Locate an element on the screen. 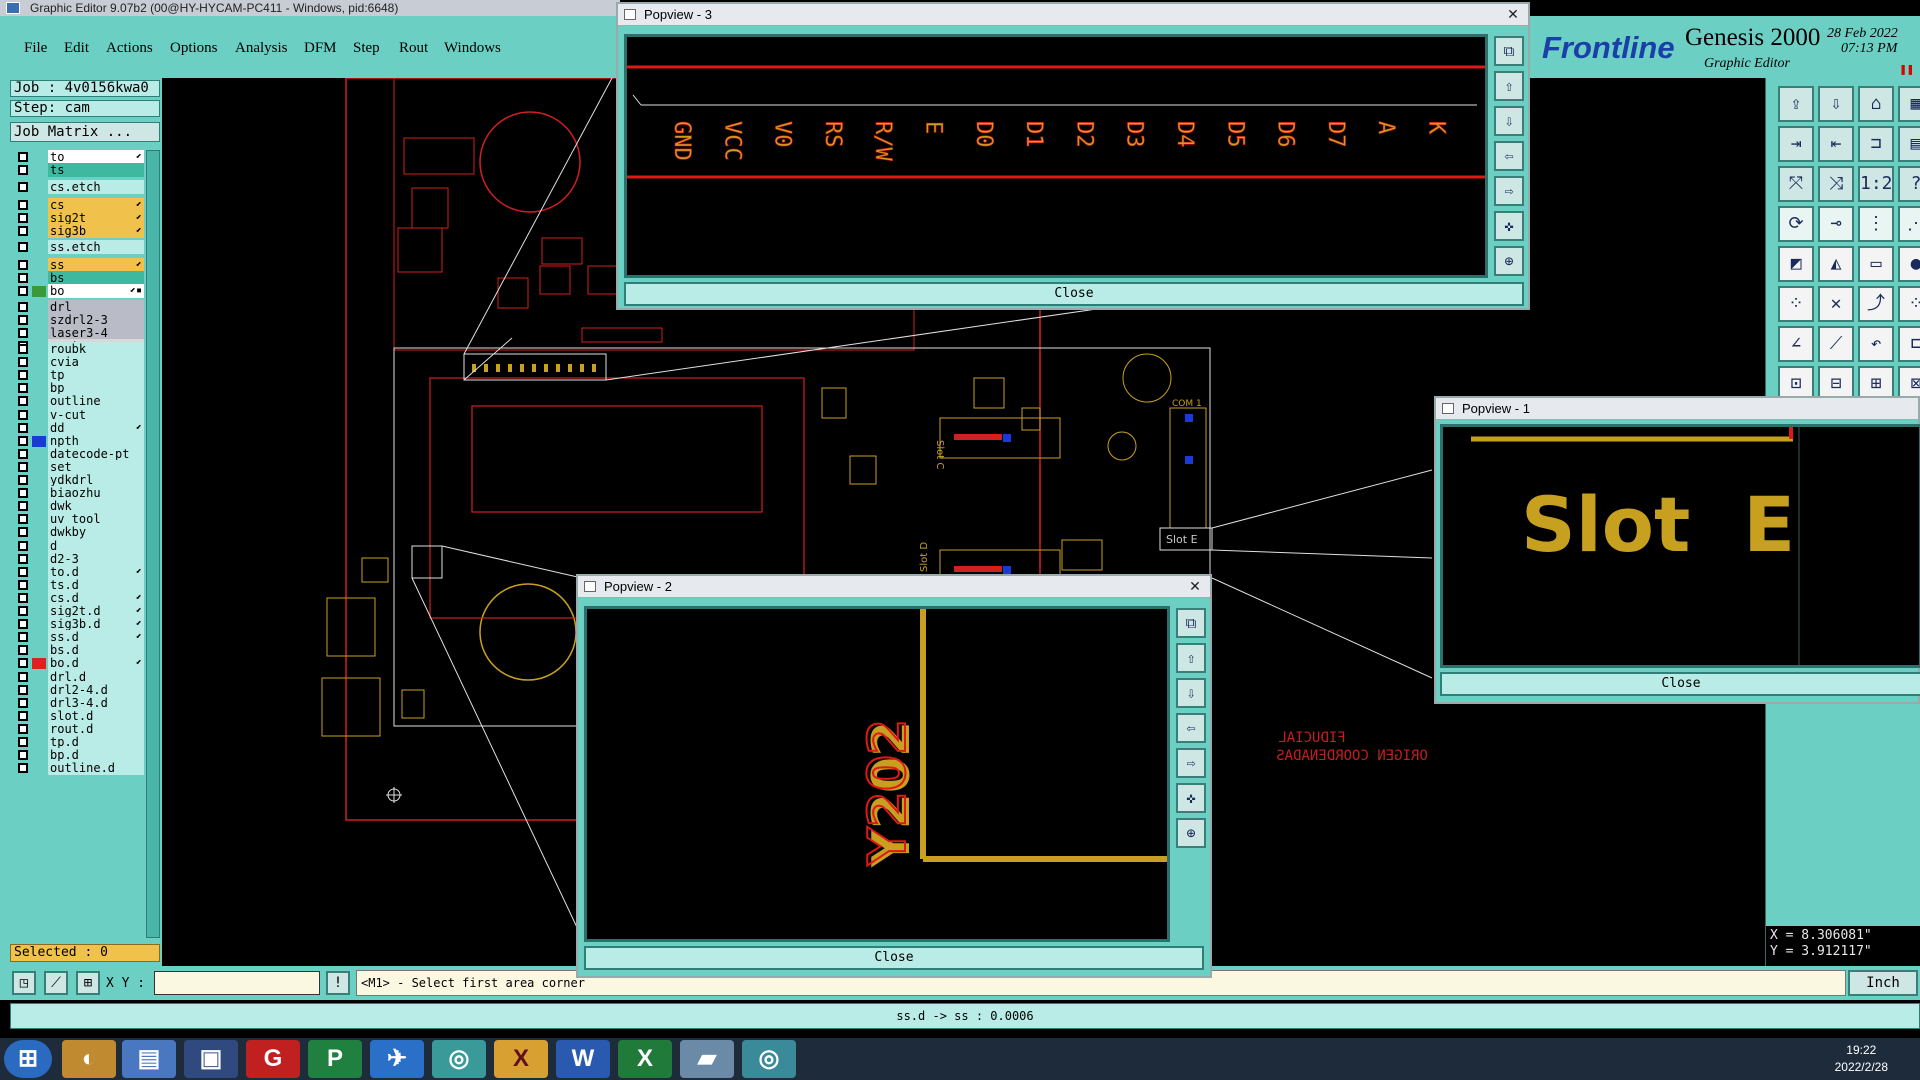 This screenshot has width=1920, height=1080. layer-name: drl is located at coordinates (96, 307).